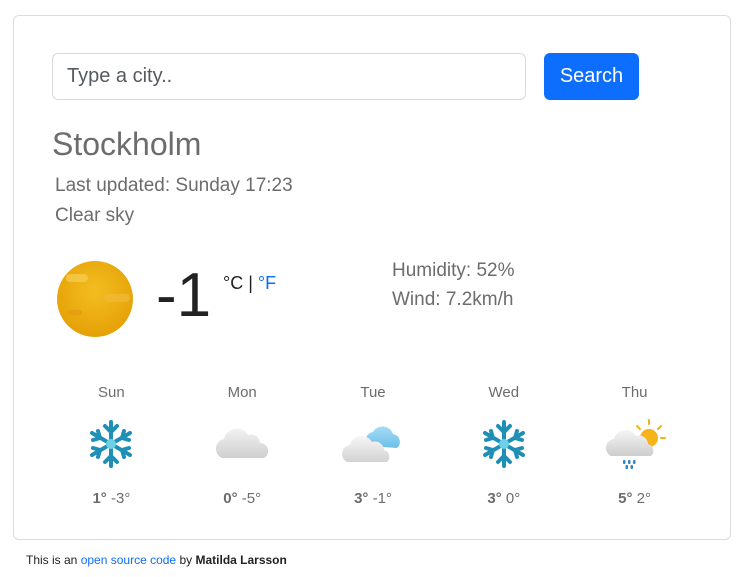 The height and width of the screenshot is (577, 742). Describe the element at coordinates (625, 498) in the screenshot. I see `forecast-max: 5°` at that location.